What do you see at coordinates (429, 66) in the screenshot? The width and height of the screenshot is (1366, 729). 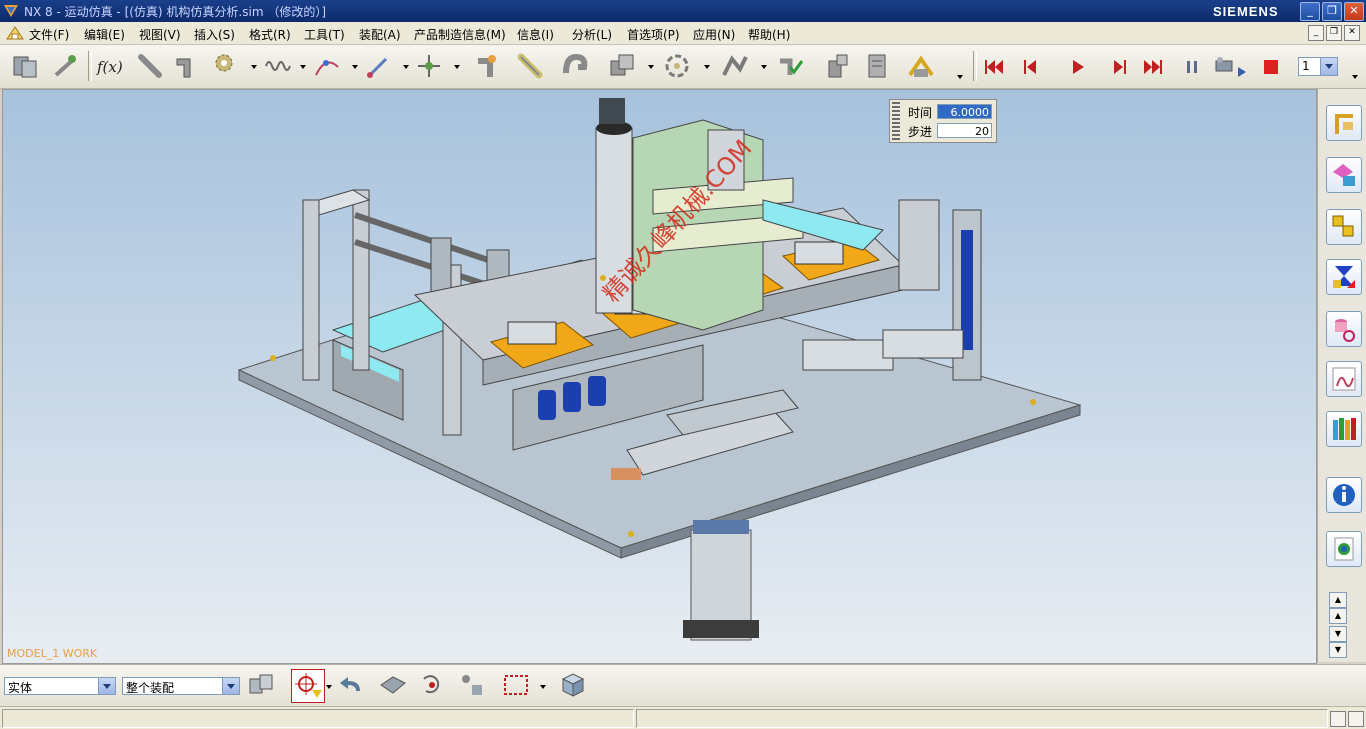 I see `sensor-icon` at bounding box center [429, 66].